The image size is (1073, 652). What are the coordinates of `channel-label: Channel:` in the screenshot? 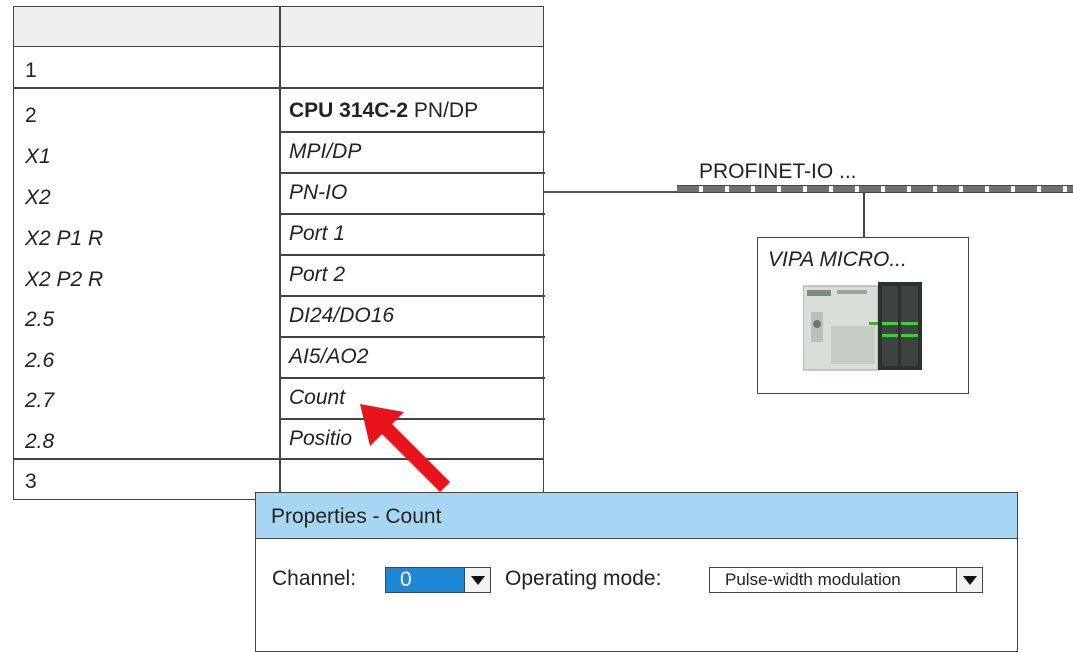 It's located at (314, 578).